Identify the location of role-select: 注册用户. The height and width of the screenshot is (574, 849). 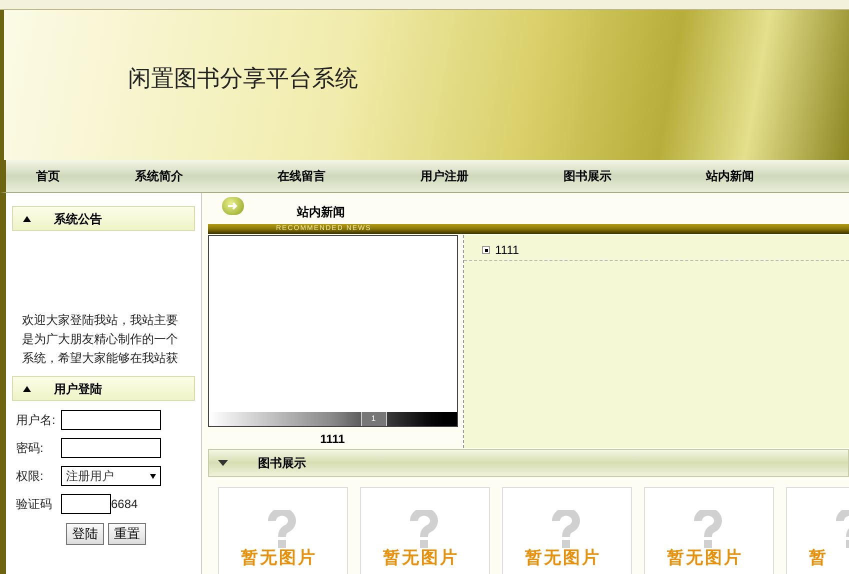
(111, 476).